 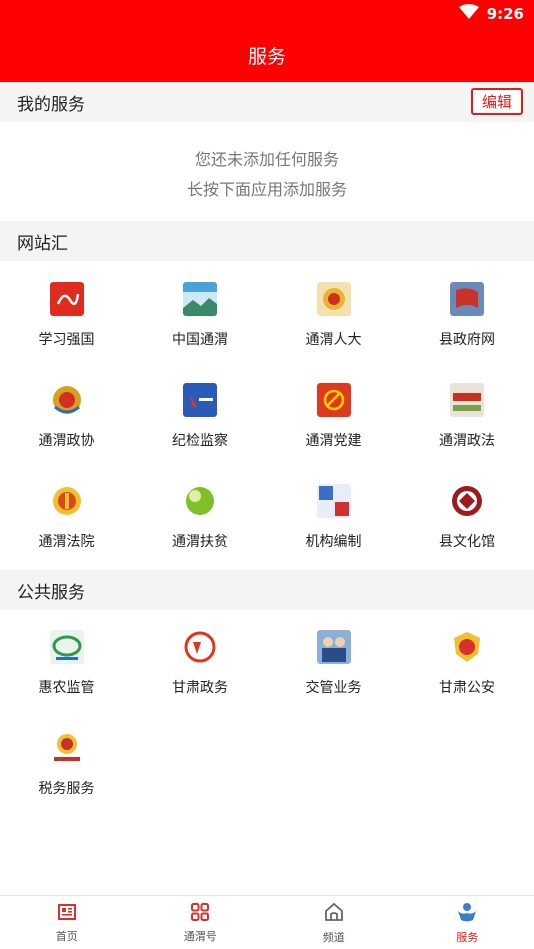 I want to click on service-item: 县政府网, so click(x=467, y=332).